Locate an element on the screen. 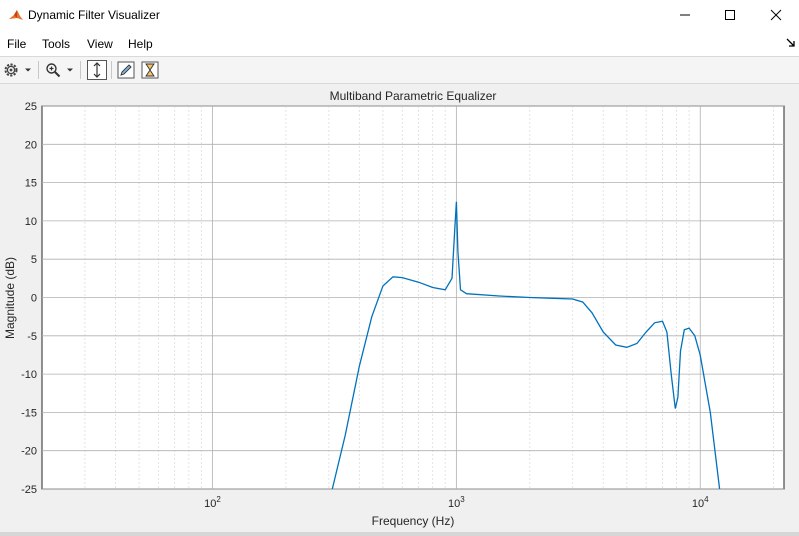 The image size is (799, 536). x-tick-label: 103 is located at coordinates (456, 502).